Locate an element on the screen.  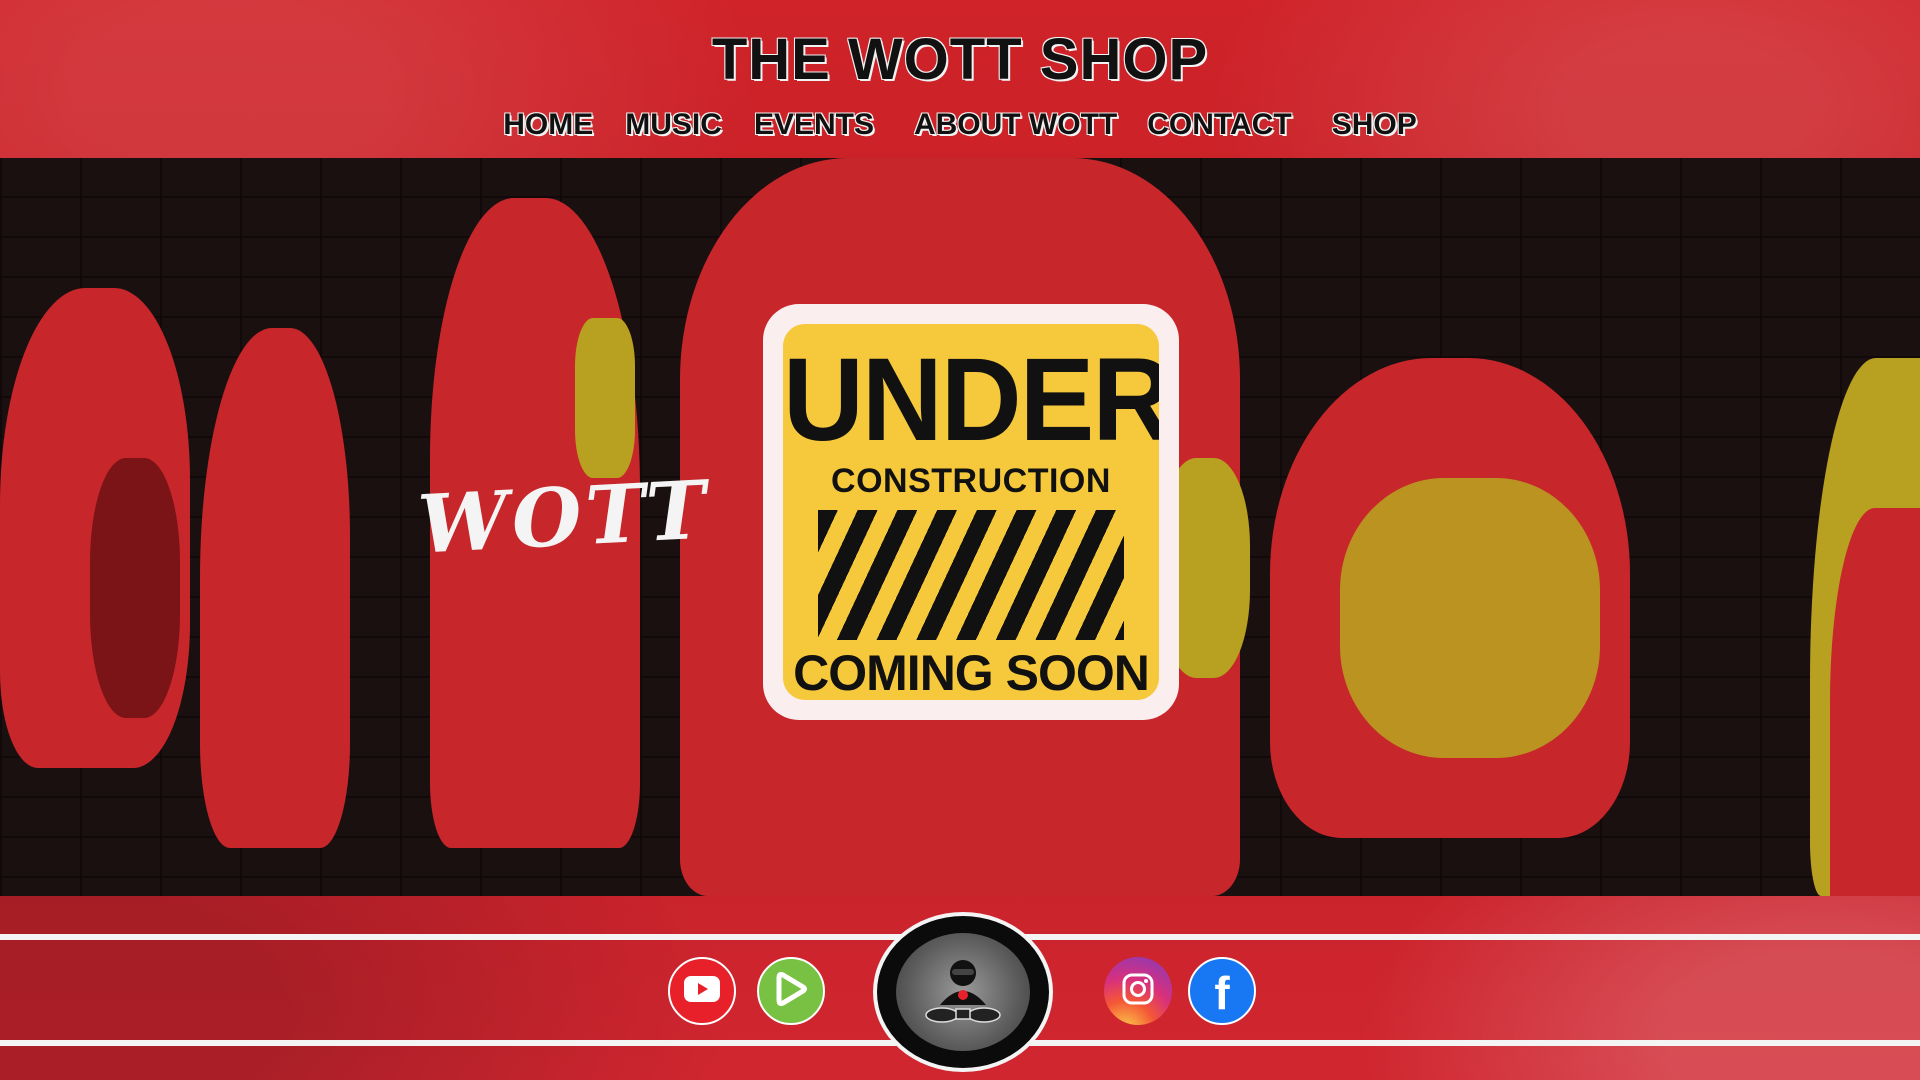
facebook-link: f is located at coordinates (1222, 991).